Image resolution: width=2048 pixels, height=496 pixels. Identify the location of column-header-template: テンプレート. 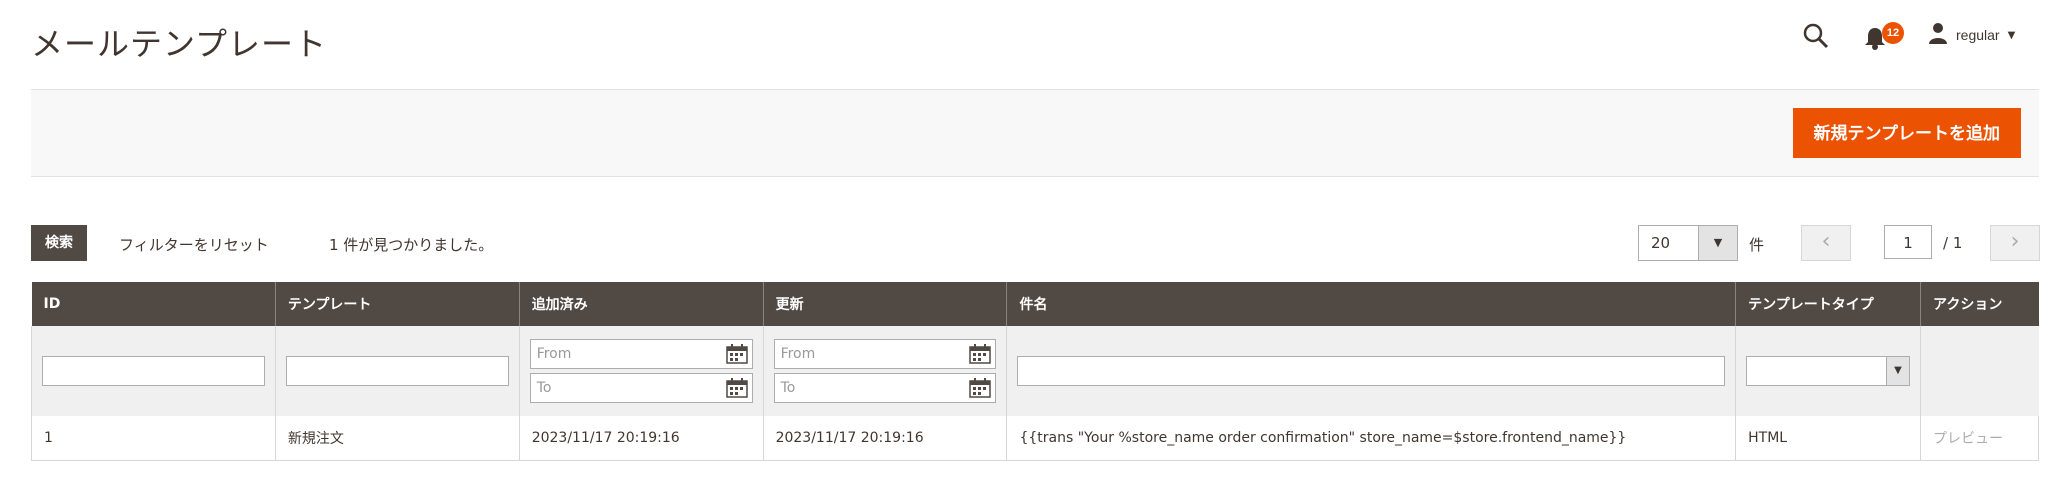
(397, 304).